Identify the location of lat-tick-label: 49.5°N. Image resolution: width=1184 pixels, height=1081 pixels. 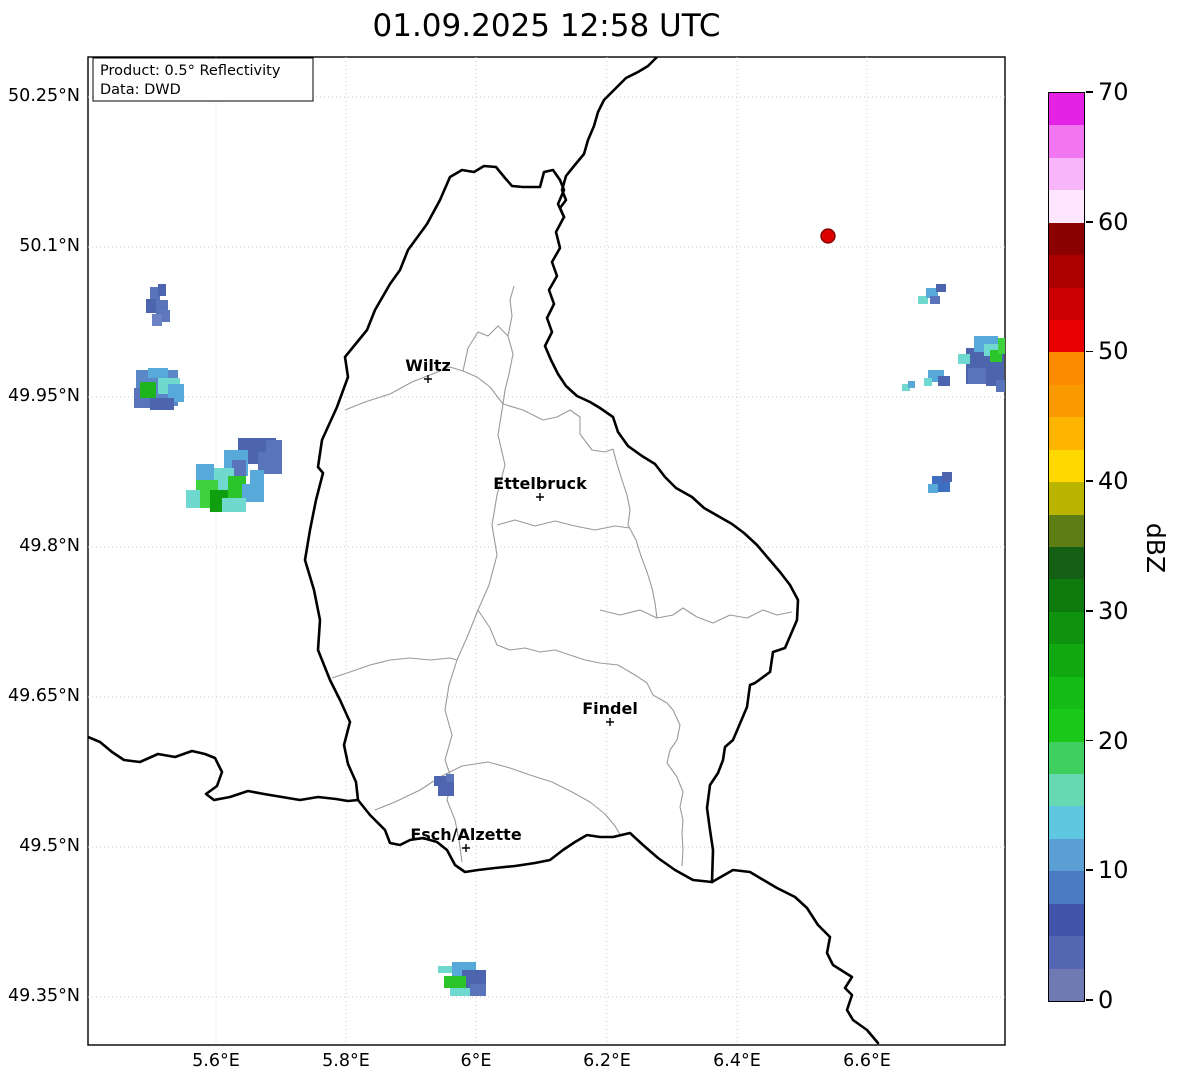
(49, 846).